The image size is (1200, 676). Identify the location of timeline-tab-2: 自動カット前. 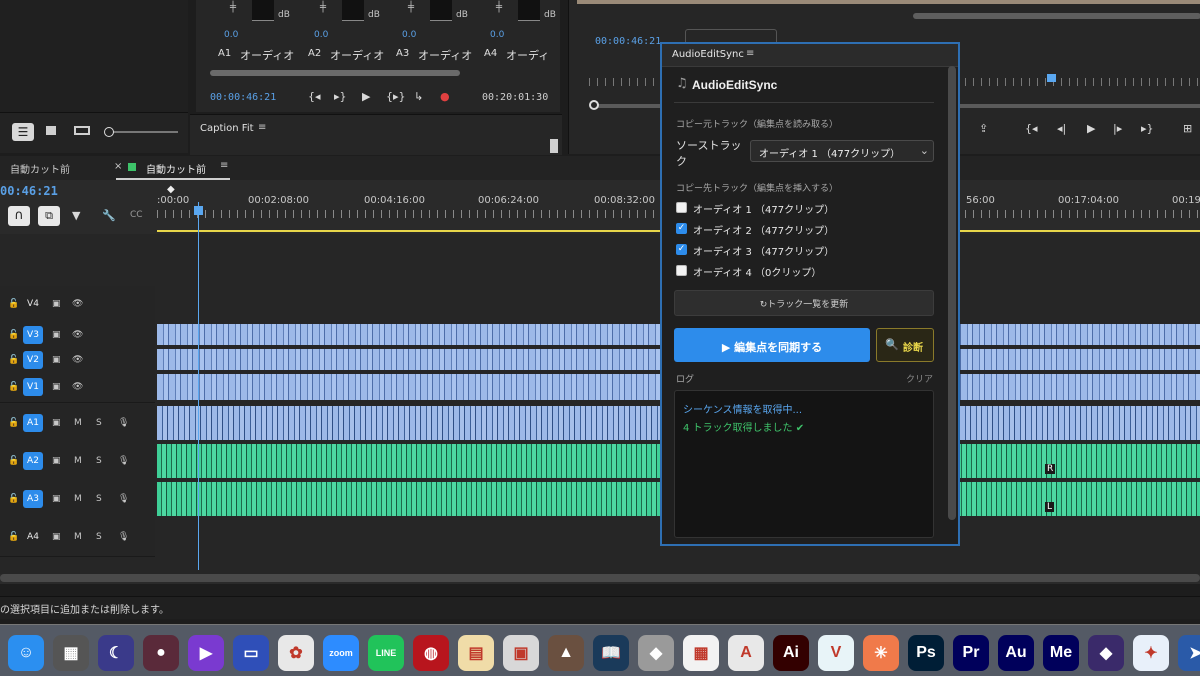
(176, 168).